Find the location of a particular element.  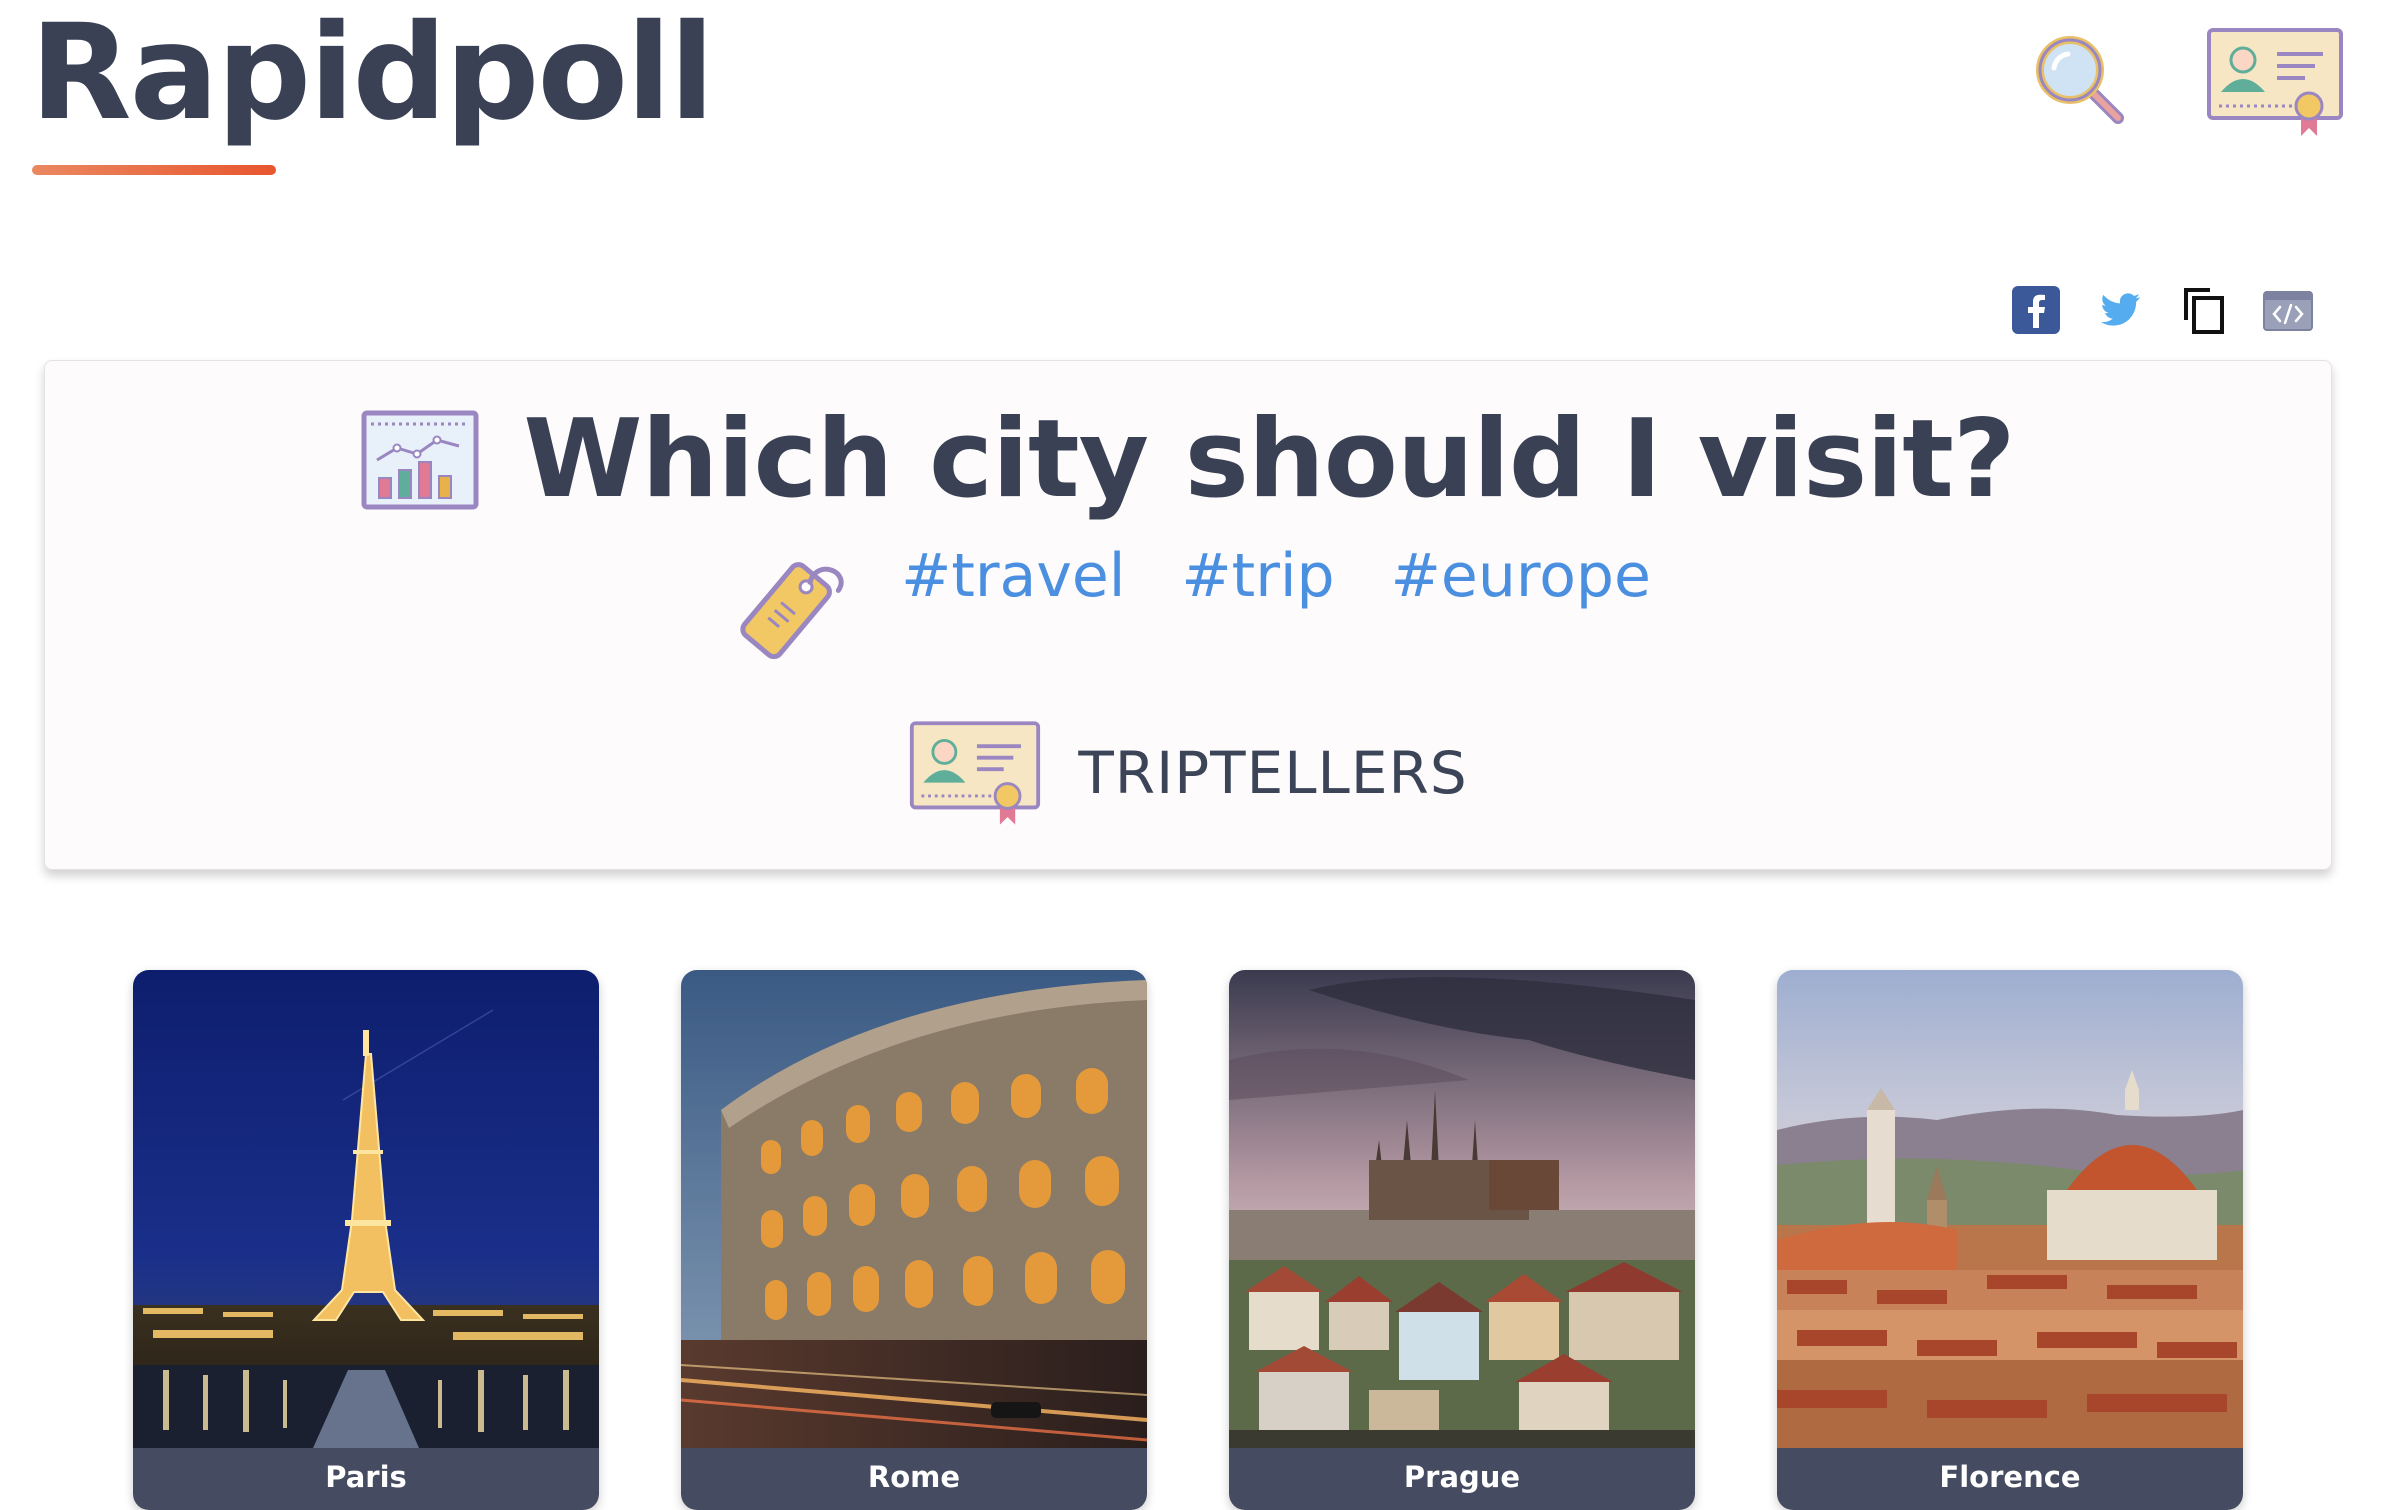

author-row: TRIPTELLERS is located at coordinates (1188, 773).